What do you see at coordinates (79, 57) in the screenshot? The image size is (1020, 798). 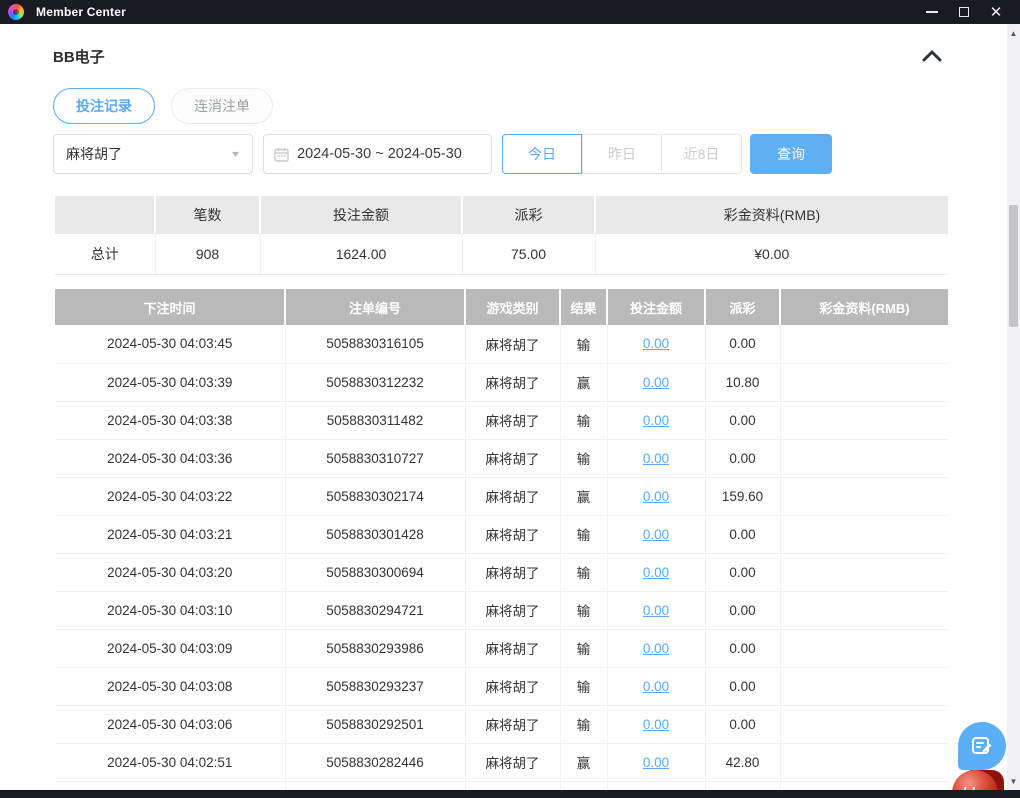 I see `page-title: BB电子` at bounding box center [79, 57].